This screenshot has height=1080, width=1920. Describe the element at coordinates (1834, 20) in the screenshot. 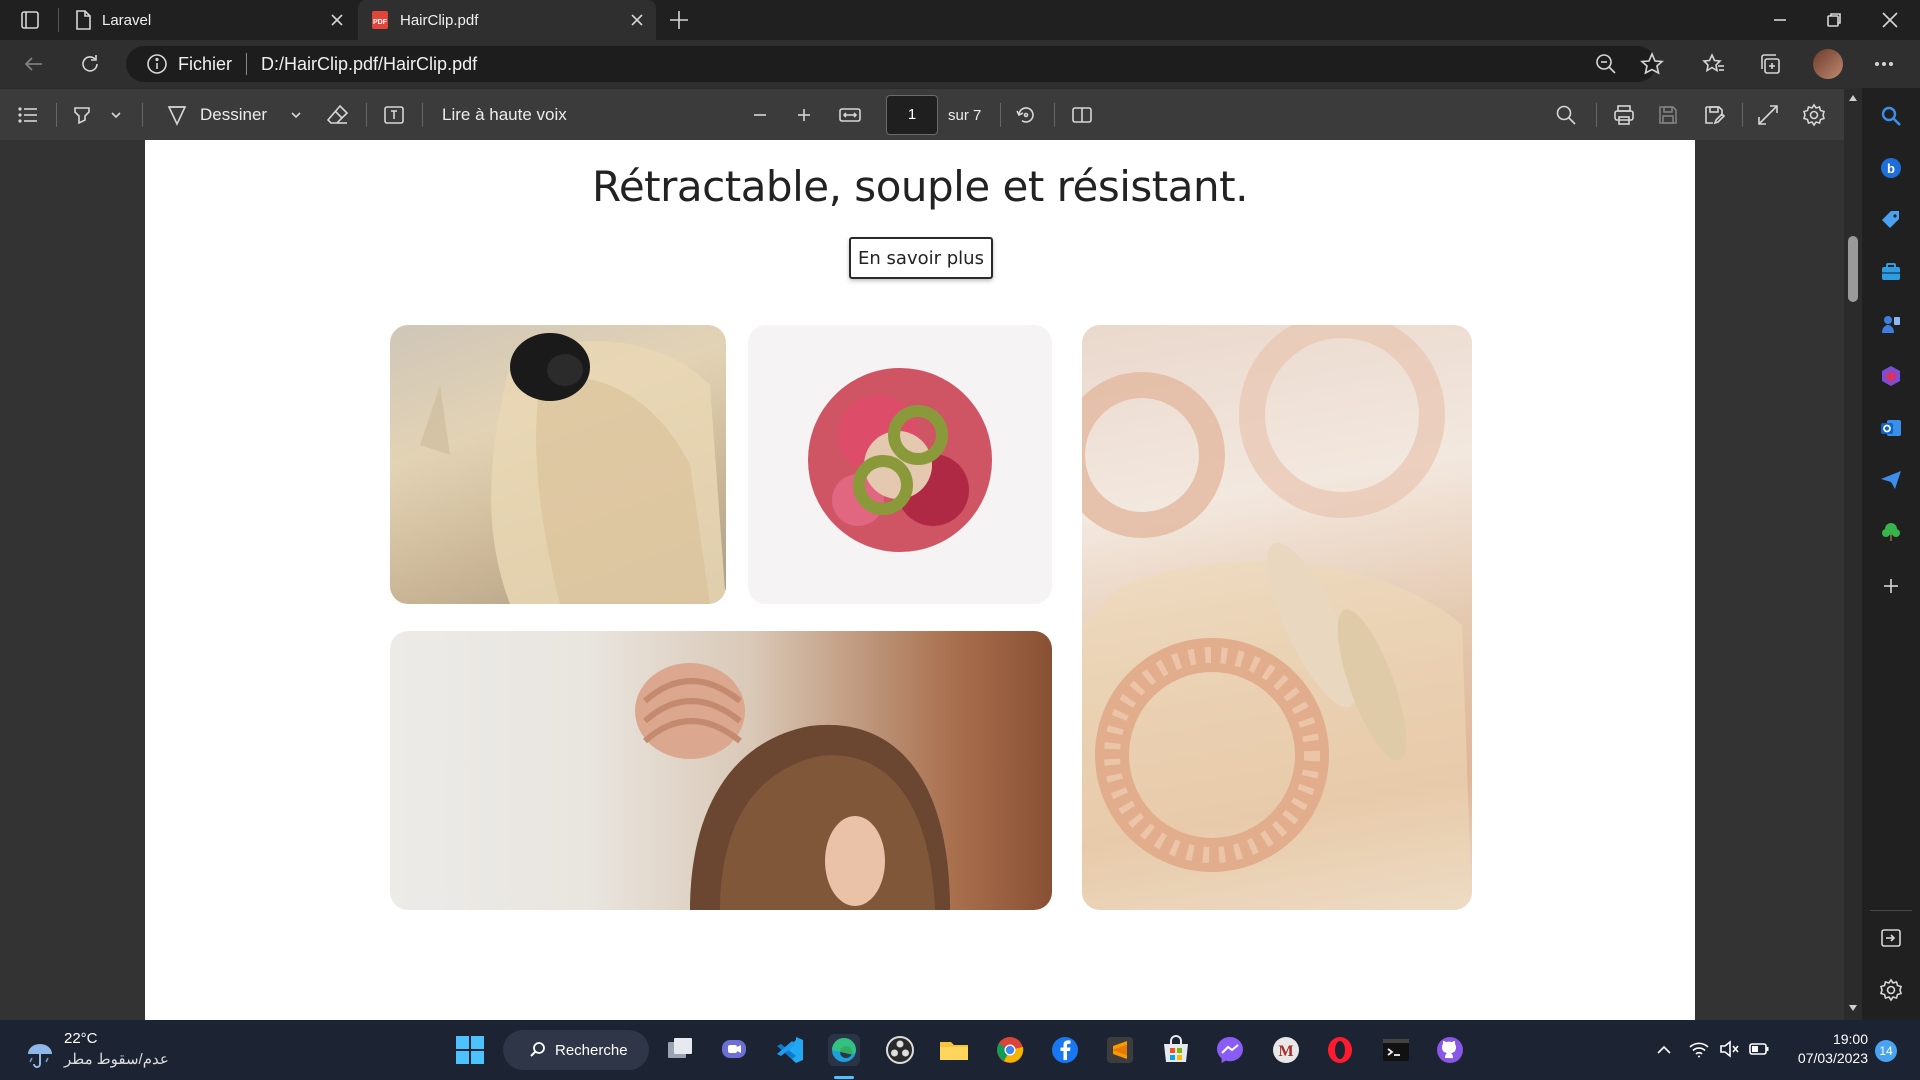

I see `restore-icon` at that location.